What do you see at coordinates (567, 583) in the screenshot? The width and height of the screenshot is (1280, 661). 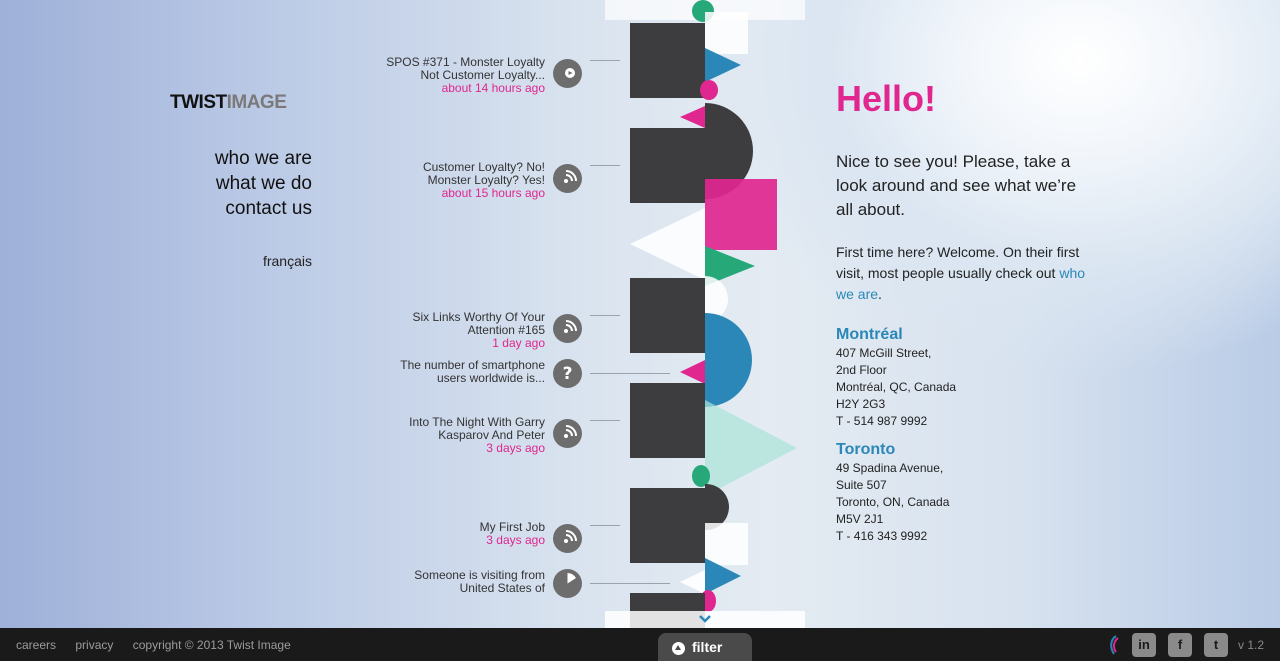 I see `pie-icon` at bounding box center [567, 583].